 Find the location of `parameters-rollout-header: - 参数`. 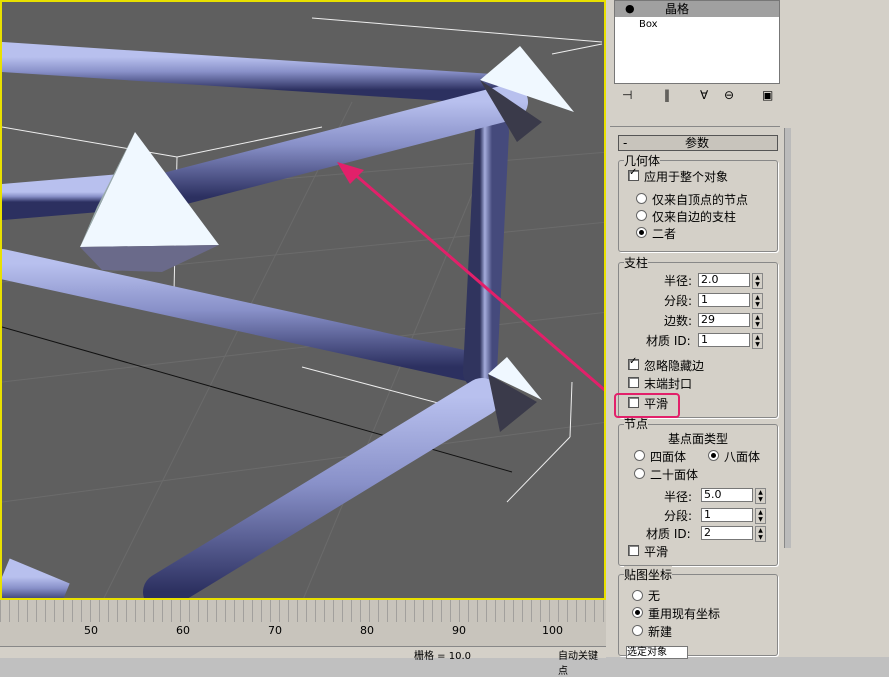

parameters-rollout-header: - 参数 is located at coordinates (698, 143).